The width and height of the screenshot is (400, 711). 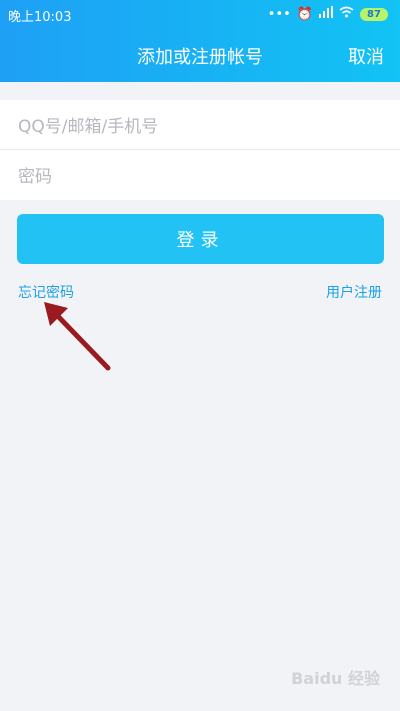 I want to click on status-bar: 晚上10:03 ••• ⏰ 87, so click(x=200, y=14).